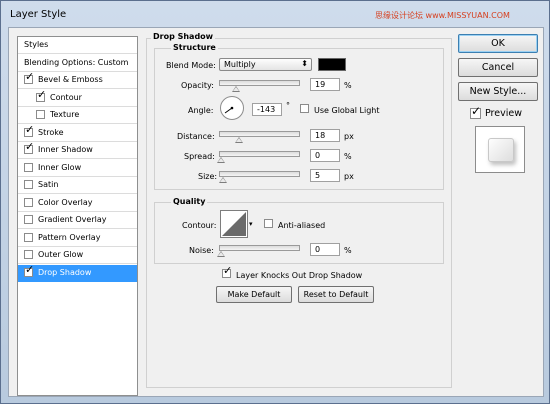 The image size is (550, 404). Describe the element at coordinates (77, 185) in the screenshot. I see `styles-list-item: Satin` at that location.